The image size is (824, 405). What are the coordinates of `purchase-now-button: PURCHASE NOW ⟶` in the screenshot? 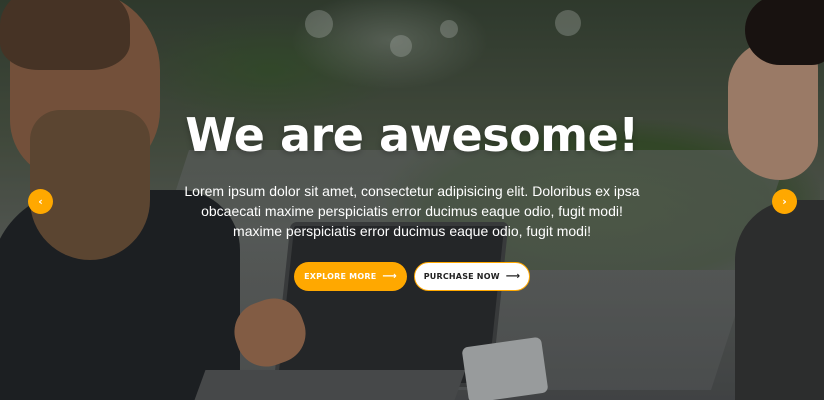 It's located at (472, 276).